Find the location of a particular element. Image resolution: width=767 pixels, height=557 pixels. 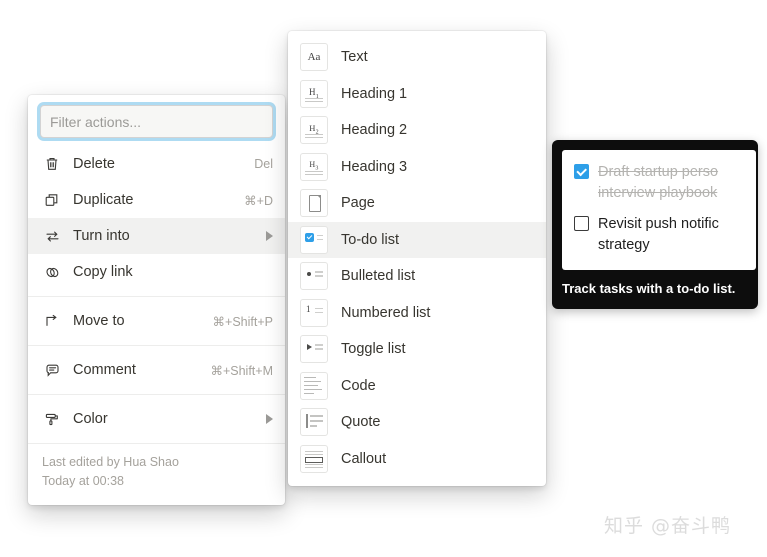

comment-icon is located at coordinates (52, 370).